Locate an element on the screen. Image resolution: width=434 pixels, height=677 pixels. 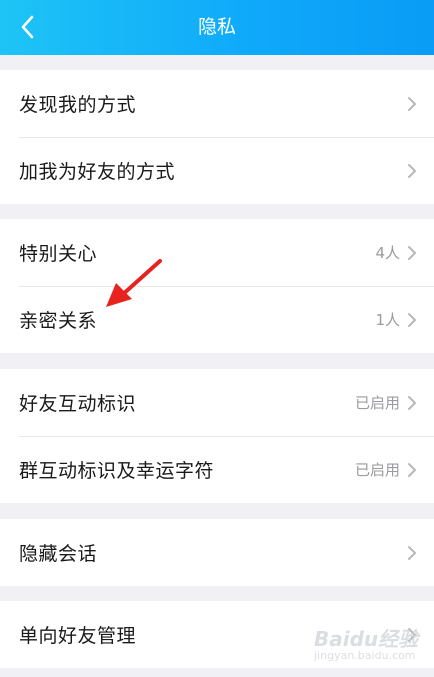
menu-item-special-care: 特别关心 4人 is located at coordinates (217, 252).